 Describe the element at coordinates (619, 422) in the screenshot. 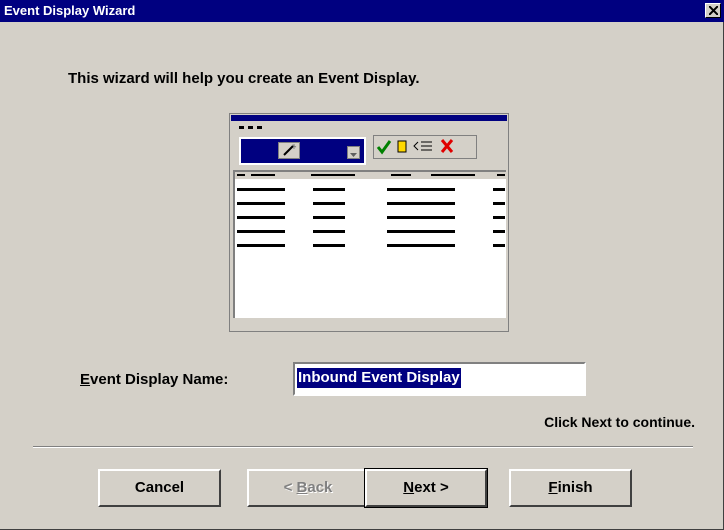

I see `continue-hint: Click Next to continue.` at that location.